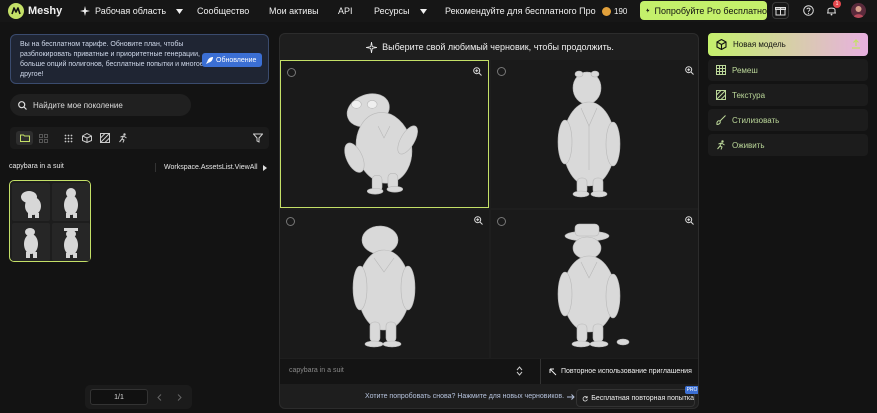  I want to click on filter-all-button, so click(24, 138).